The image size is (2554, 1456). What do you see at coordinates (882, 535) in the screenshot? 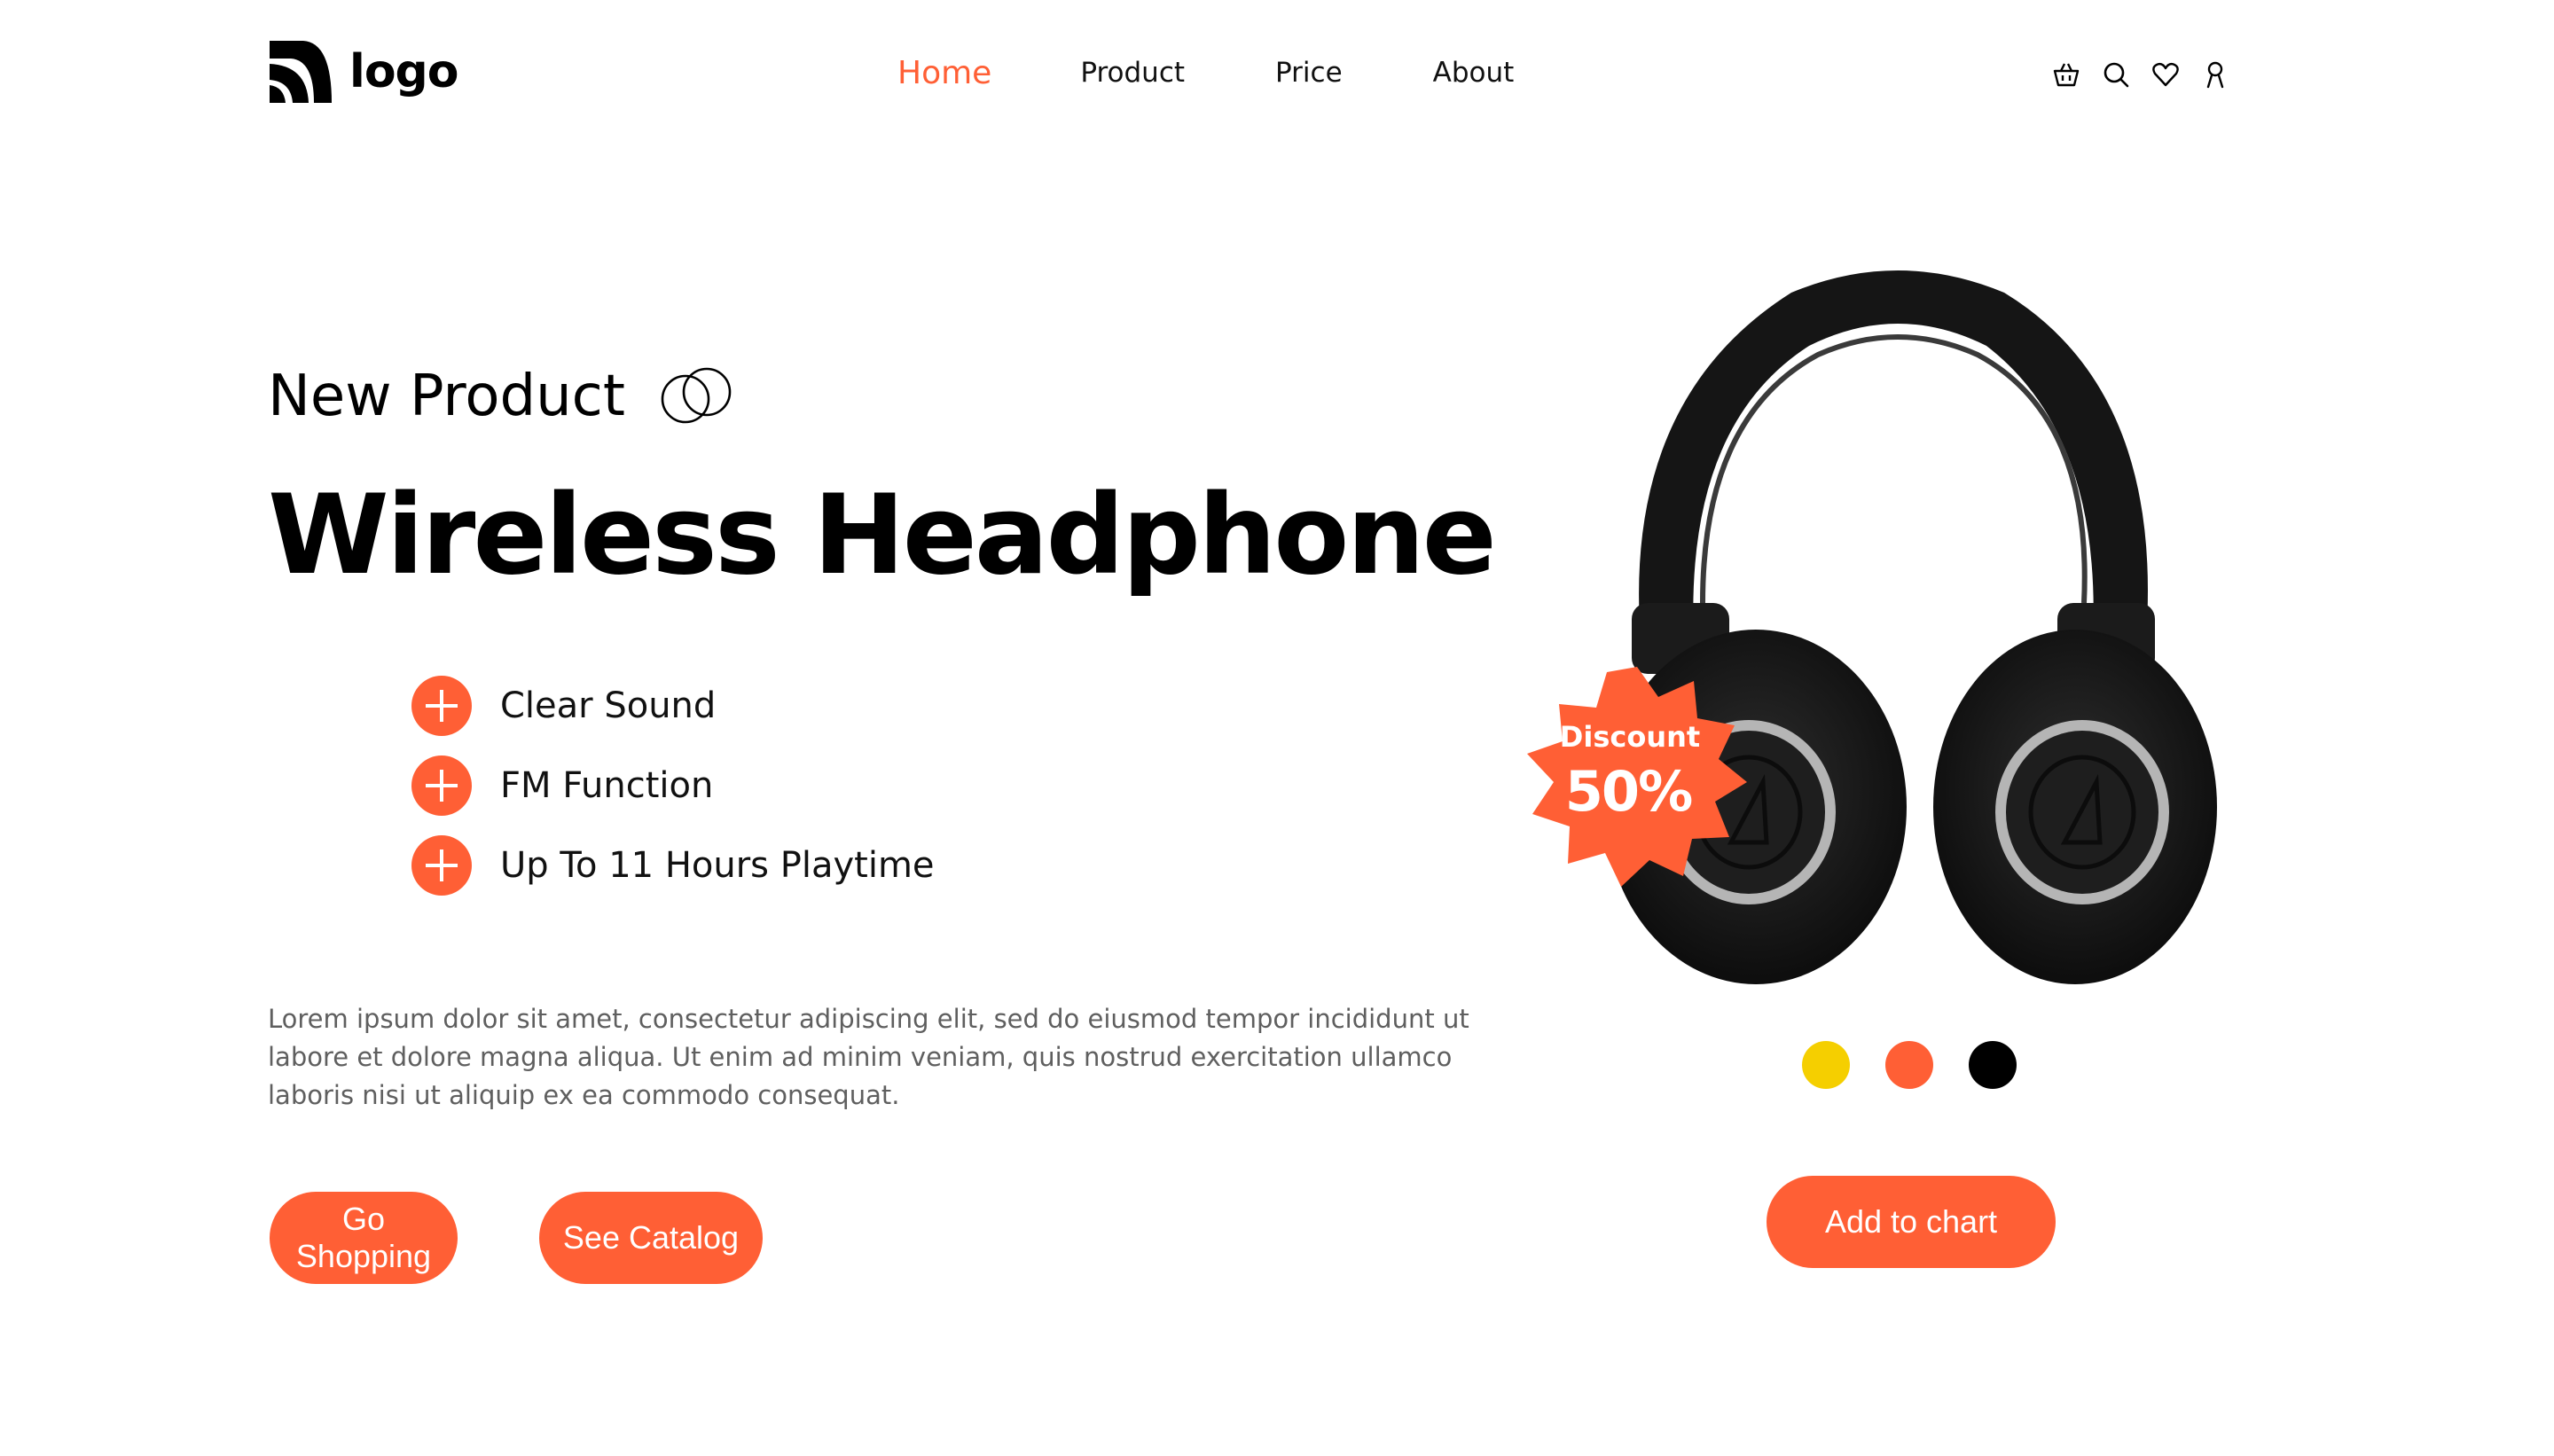
I see `headline: Wireless Headphone` at bounding box center [882, 535].